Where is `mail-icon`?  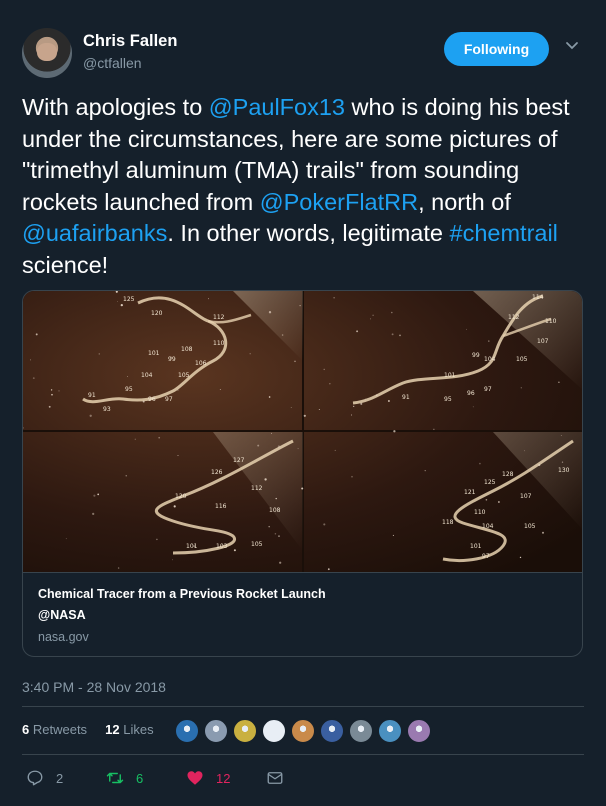 mail-icon is located at coordinates (275, 778).